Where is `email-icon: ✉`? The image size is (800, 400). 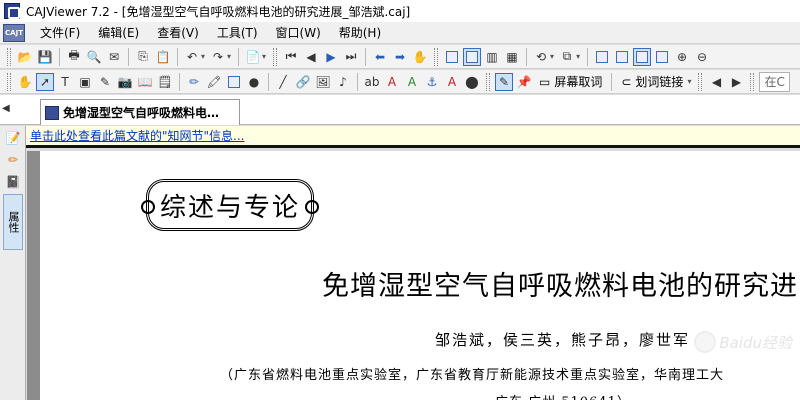 email-icon: ✉ is located at coordinates (114, 57).